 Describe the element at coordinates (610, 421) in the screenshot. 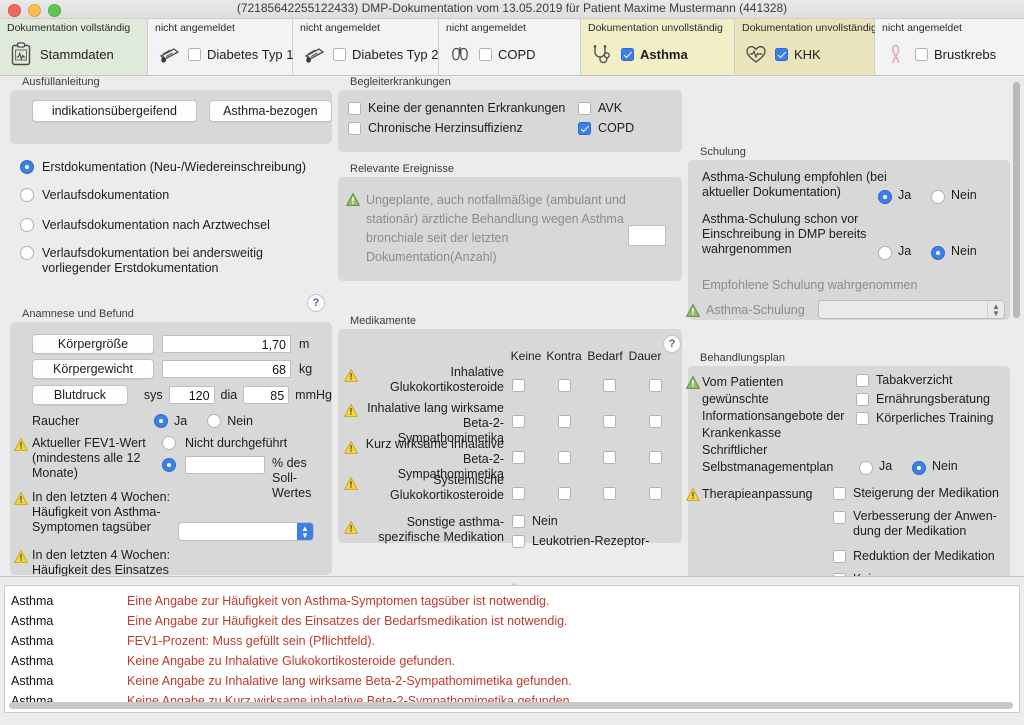

I see `checkbox-ilw-bedarf` at that location.